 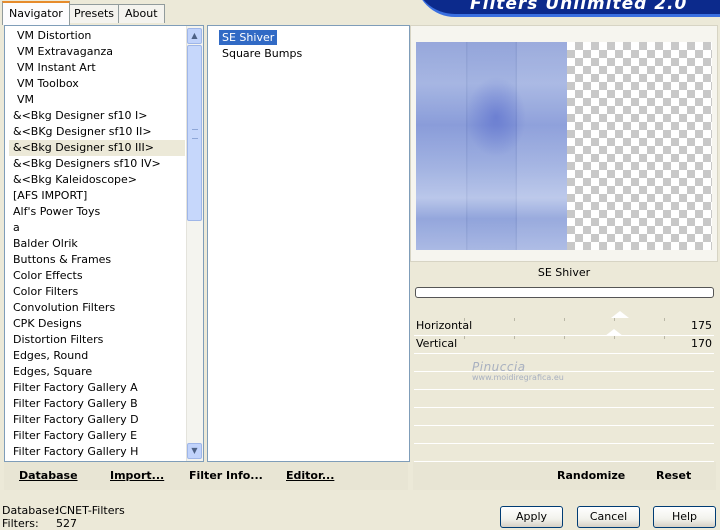 What do you see at coordinates (499, 367) in the screenshot?
I see `watermark-name: Pinuccia` at bounding box center [499, 367].